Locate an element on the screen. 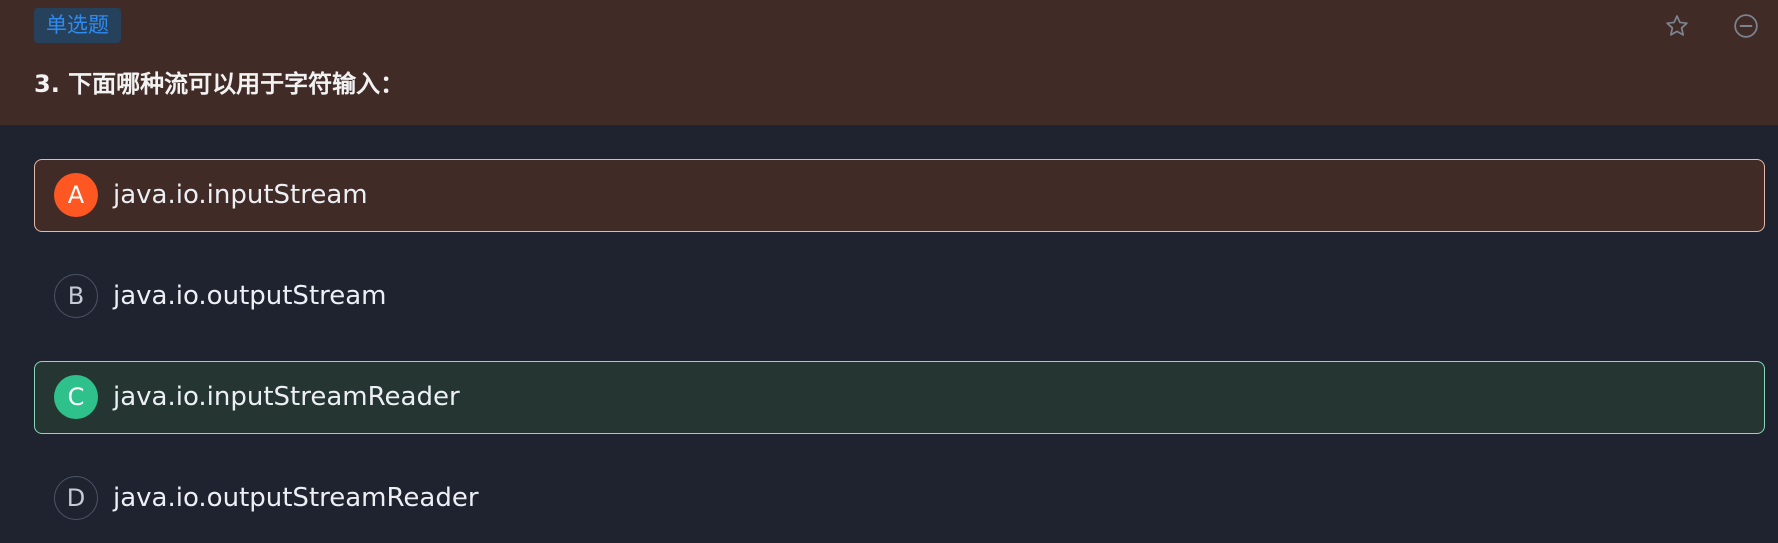 The width and height of the screenshot is (1778, 543). option-text: java.io.outputStreamReader is located at coordinates (296, 498).